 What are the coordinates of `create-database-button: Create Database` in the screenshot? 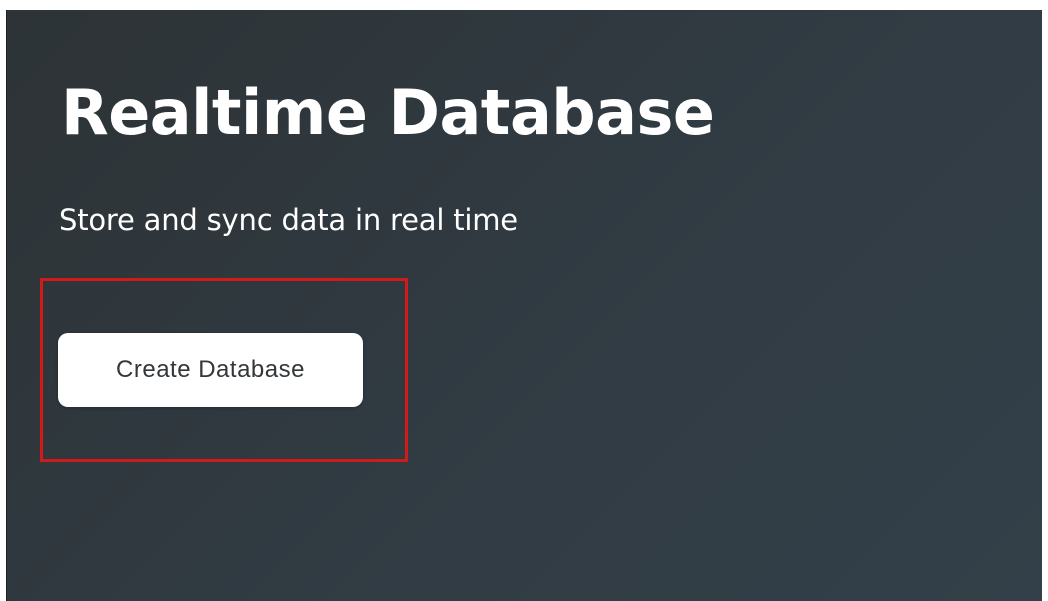 It's located at (210, 370).